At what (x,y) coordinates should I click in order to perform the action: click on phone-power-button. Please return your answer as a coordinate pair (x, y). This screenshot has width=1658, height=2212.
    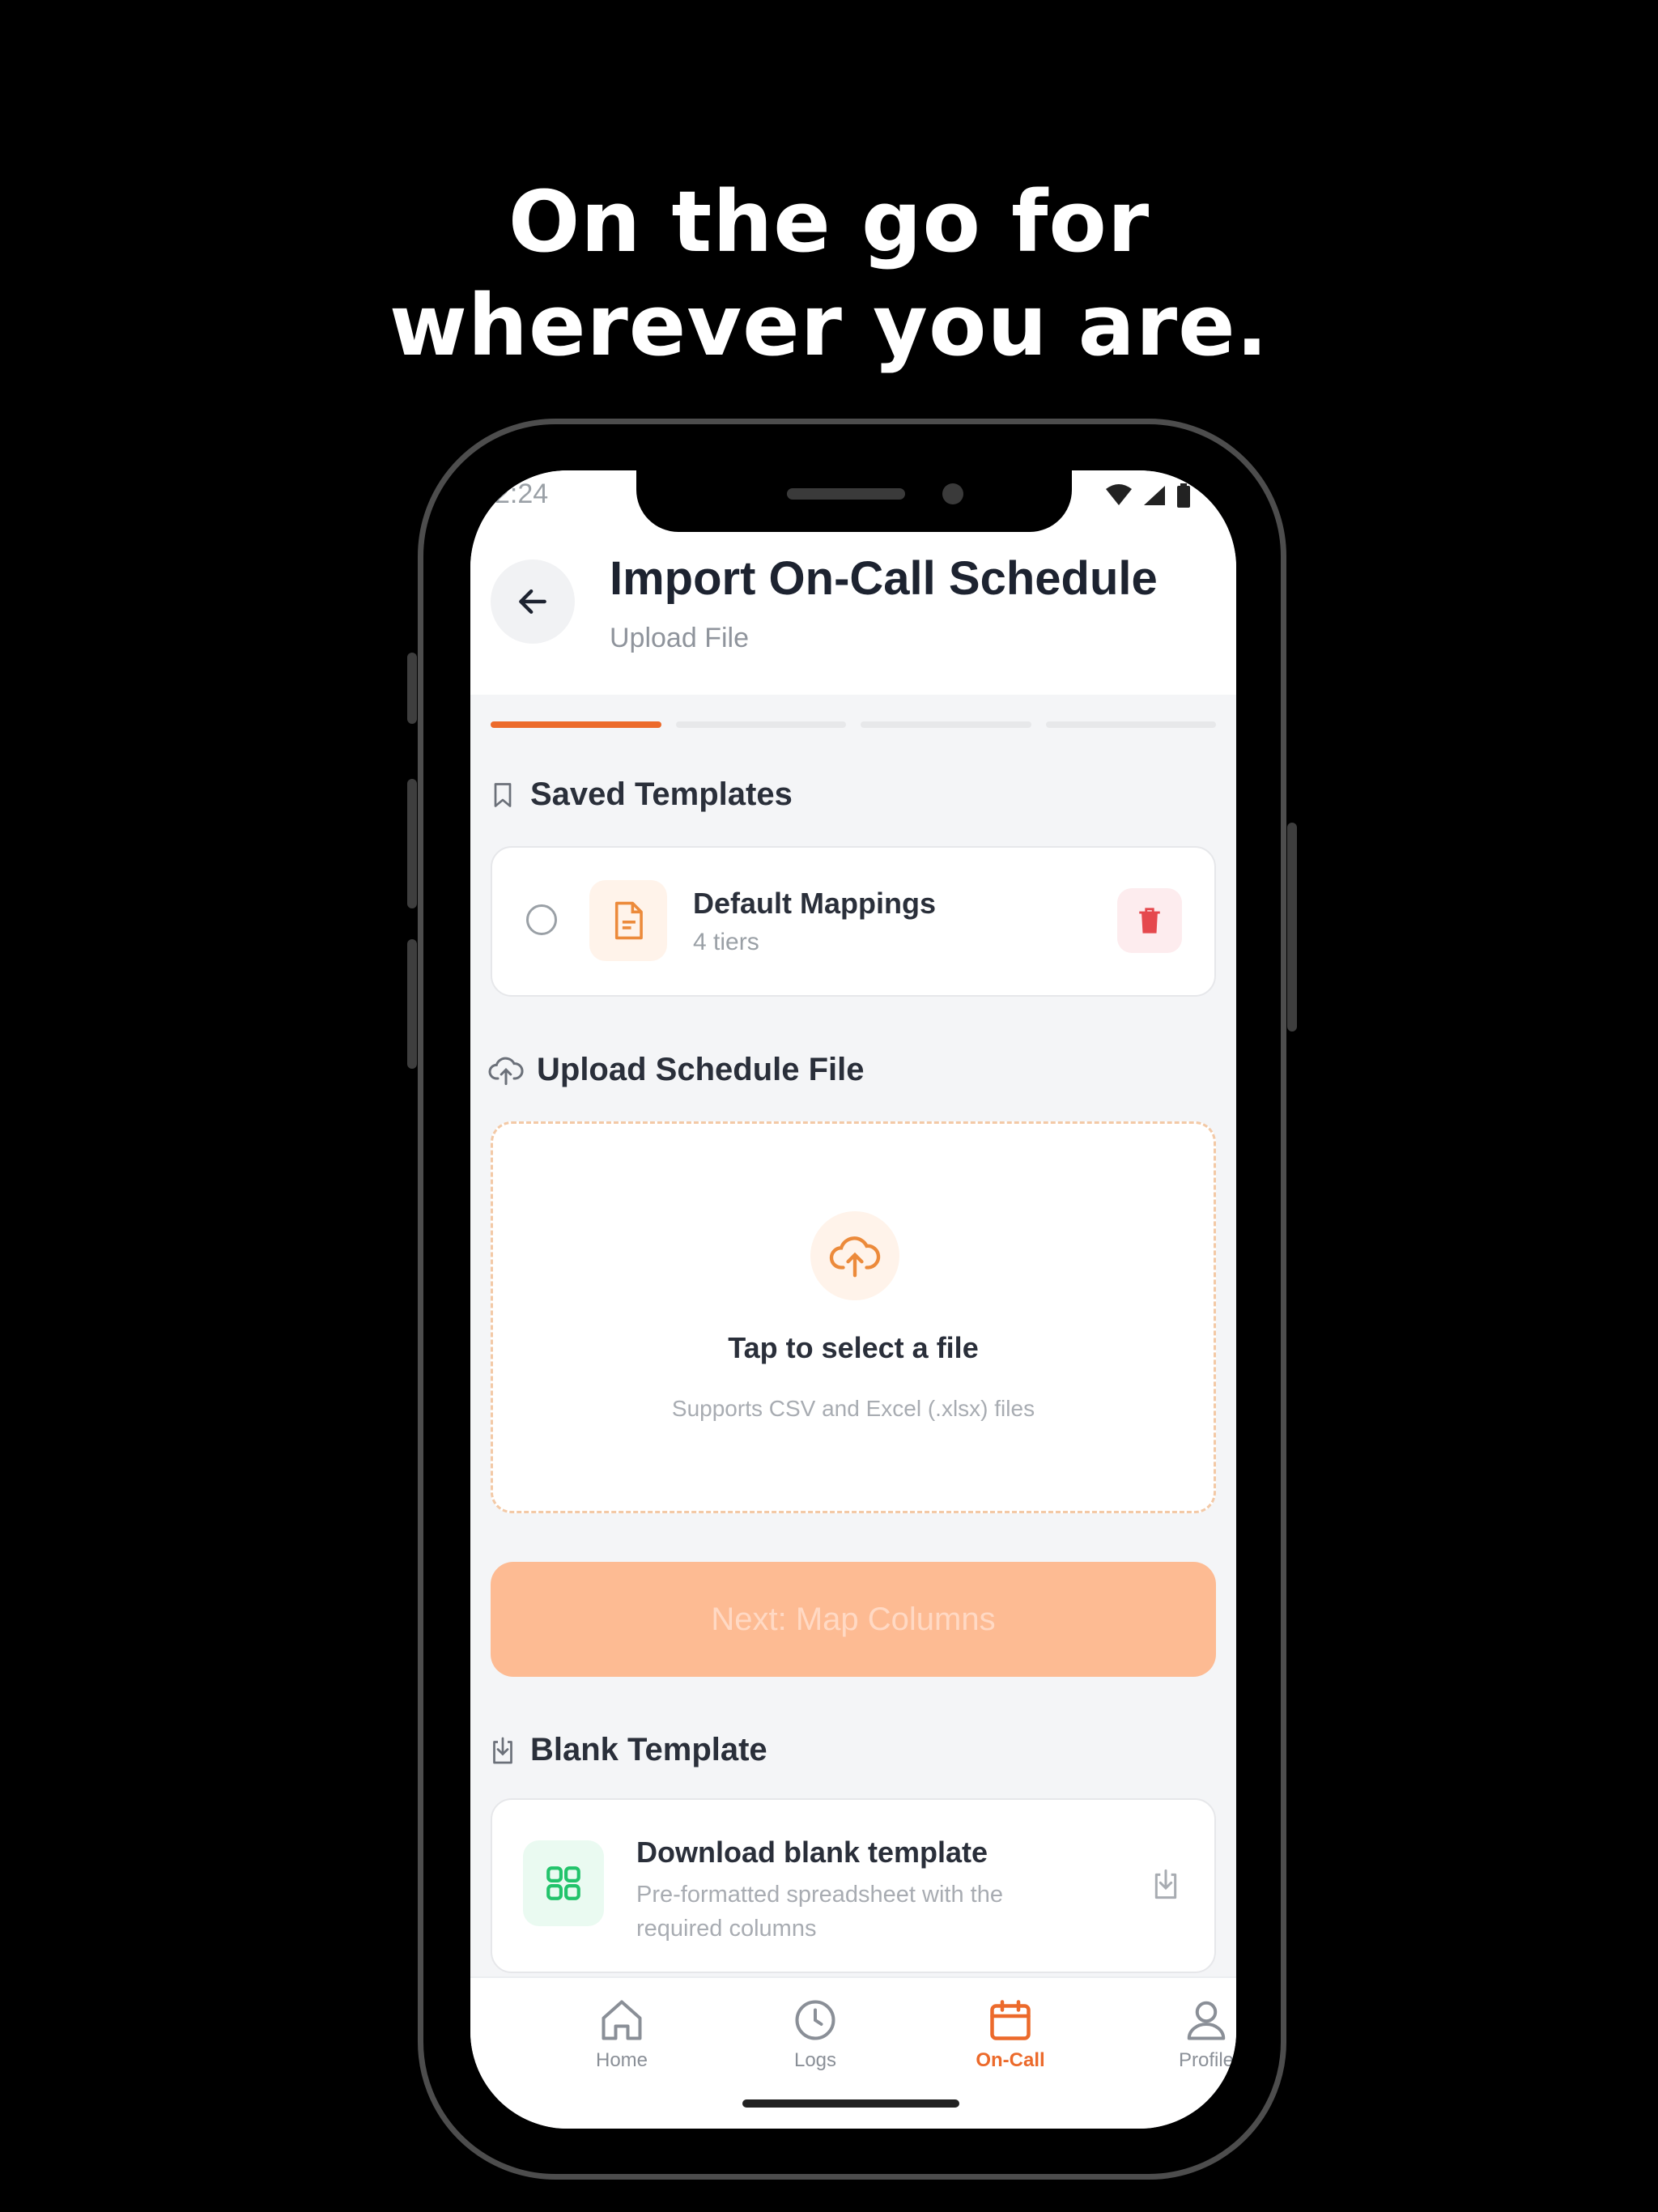
    Looking at the image, I should click on (1292, 927).